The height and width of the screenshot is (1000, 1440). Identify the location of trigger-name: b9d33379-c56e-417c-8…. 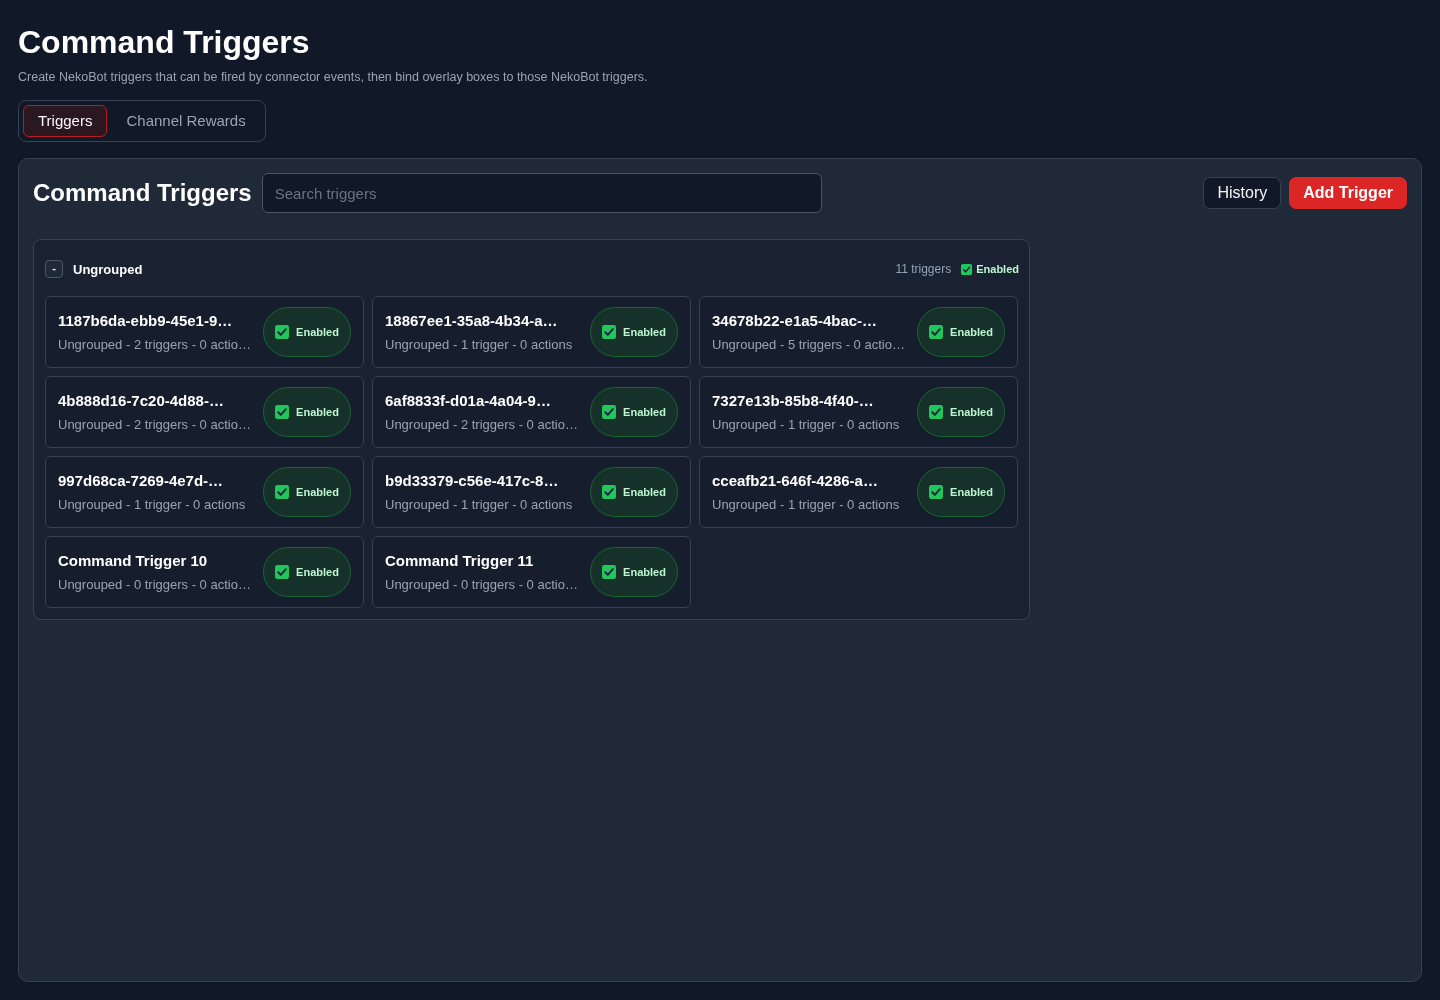
(472, 480).